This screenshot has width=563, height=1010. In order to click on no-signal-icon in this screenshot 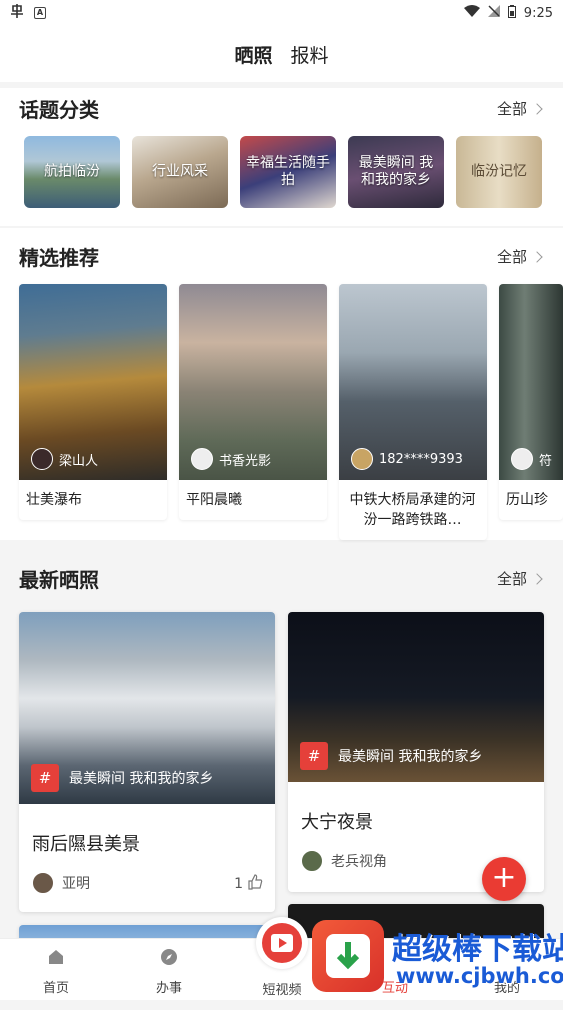, I will do `click(493, 13)`.